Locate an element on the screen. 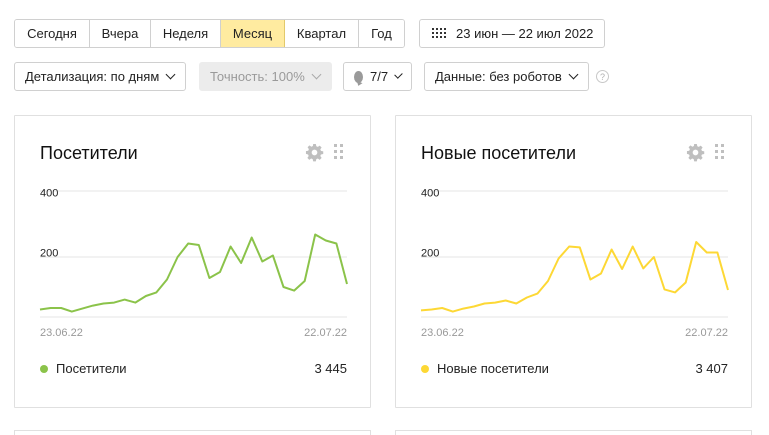 Image resolution: width=769 pixels, height=435 pixels. segments-dropdown-label: 7/7 is located at coordinates (379, 76).